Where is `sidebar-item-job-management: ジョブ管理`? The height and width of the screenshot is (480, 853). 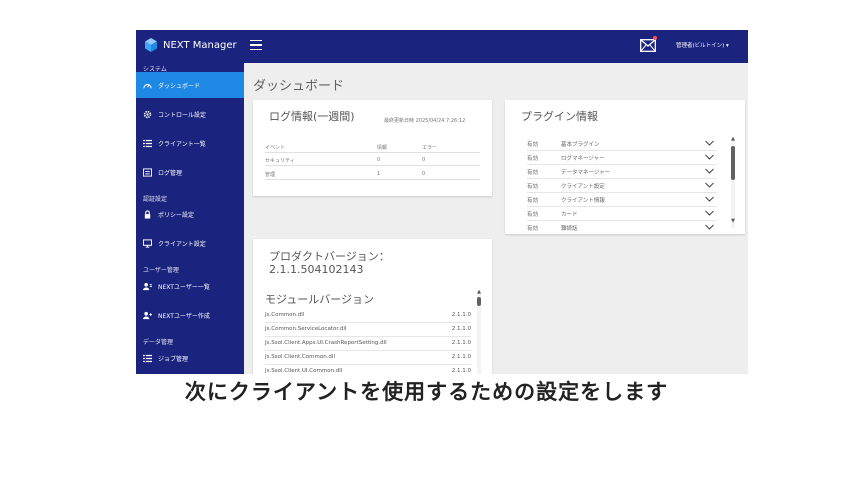
sidebar-item-job-management: ジョブ管理 is located at coordinates (190, 358).